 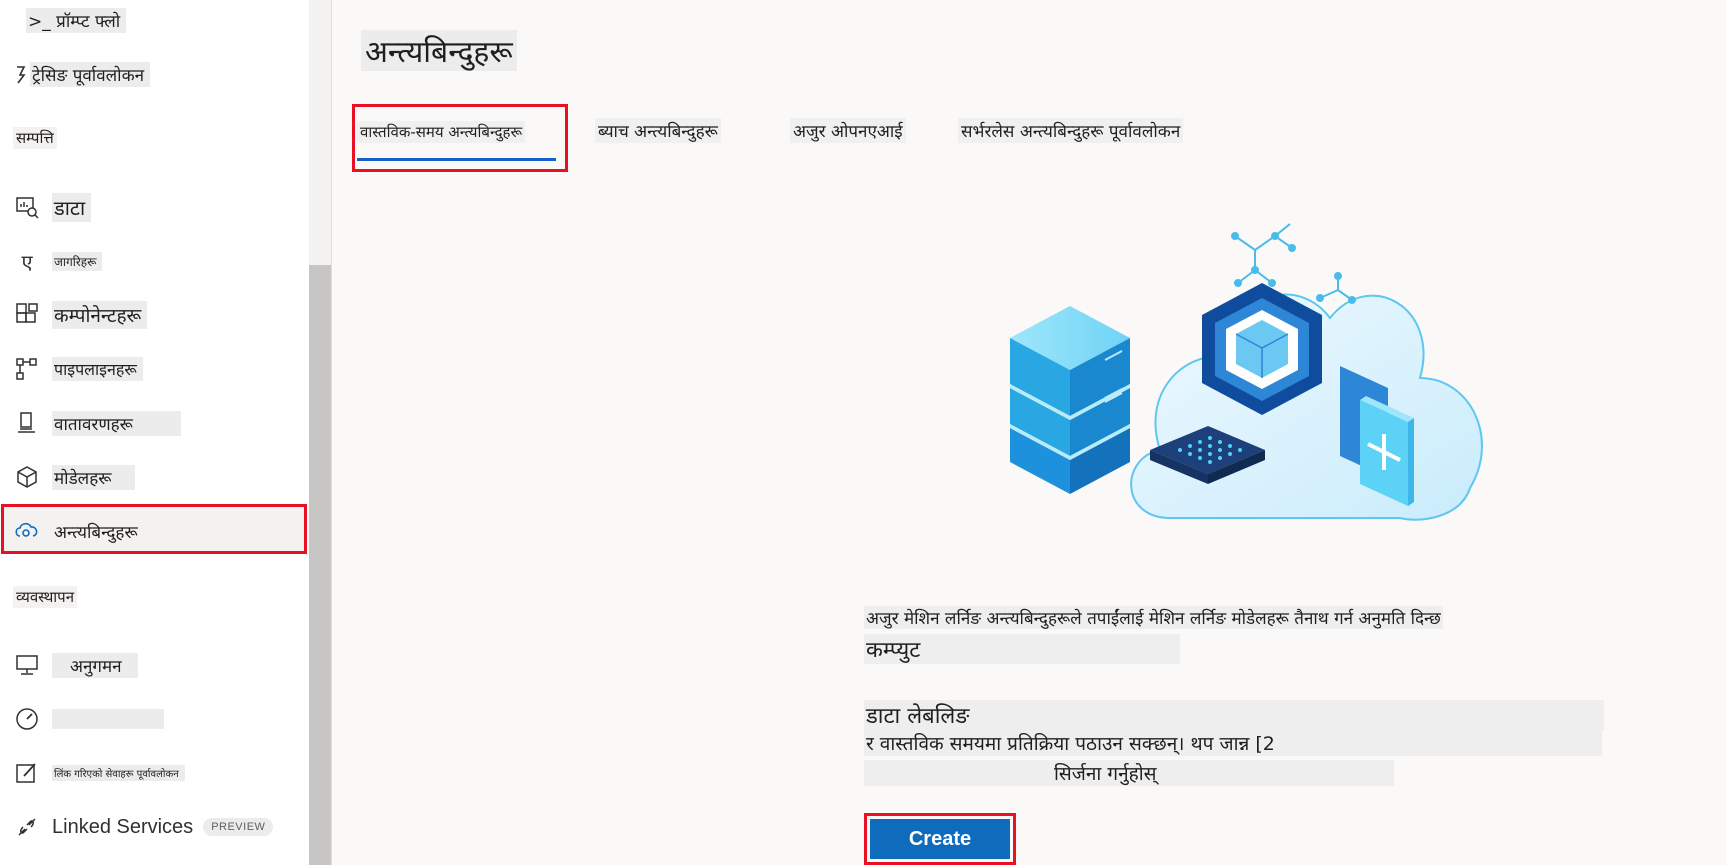 What do you see at coordinates (27, 665) in the screenshot?
I see `monitoring-icon` at bounding box center [27, 665].